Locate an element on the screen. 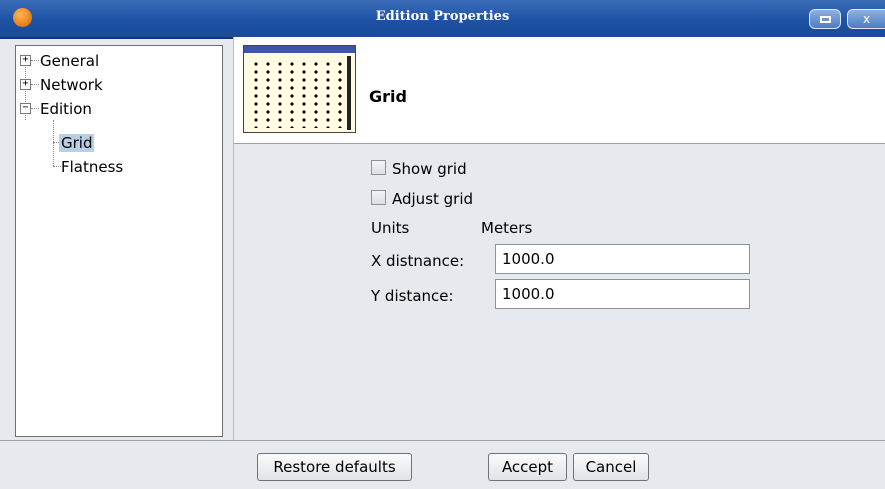 Image resolution: width=885 pixels, height=489 pixels. minimize-icon is located at coordinates (825, 19).